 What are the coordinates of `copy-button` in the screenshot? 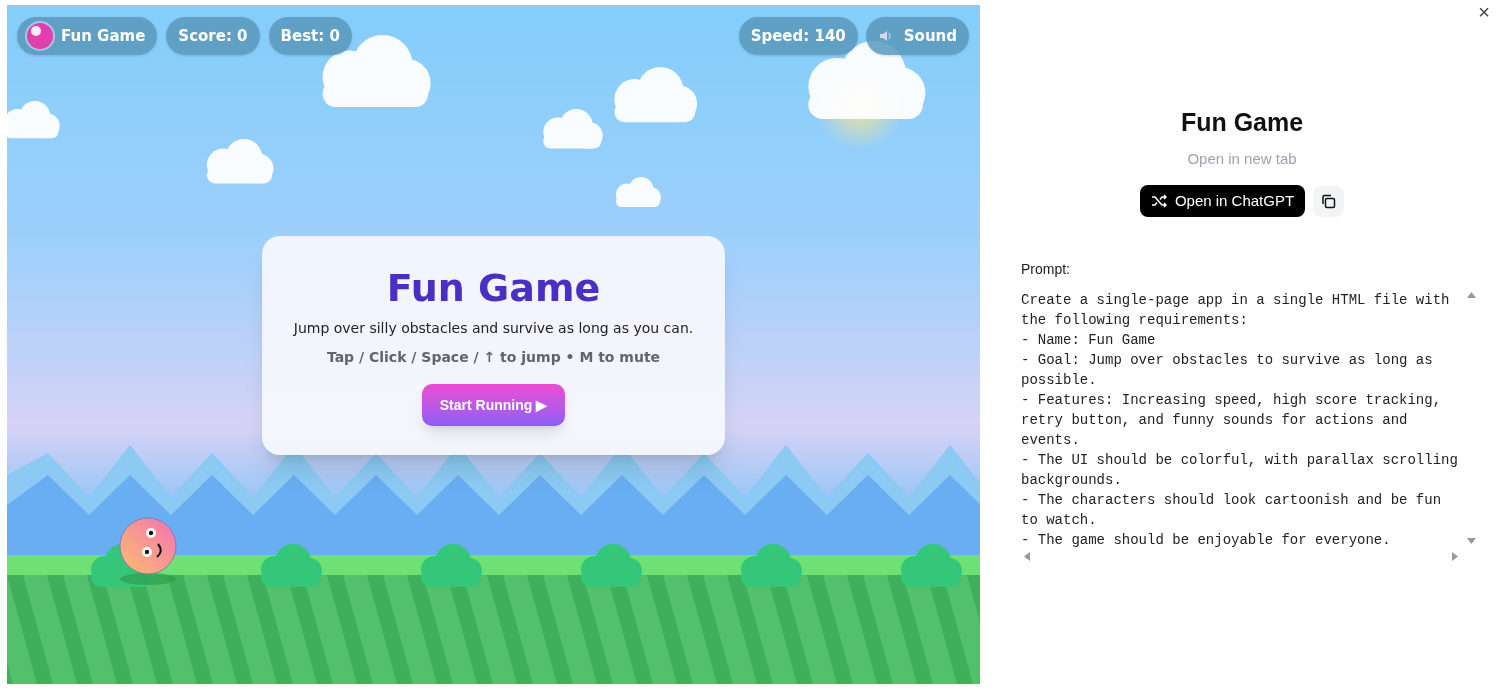 It's located at (1329, 201).